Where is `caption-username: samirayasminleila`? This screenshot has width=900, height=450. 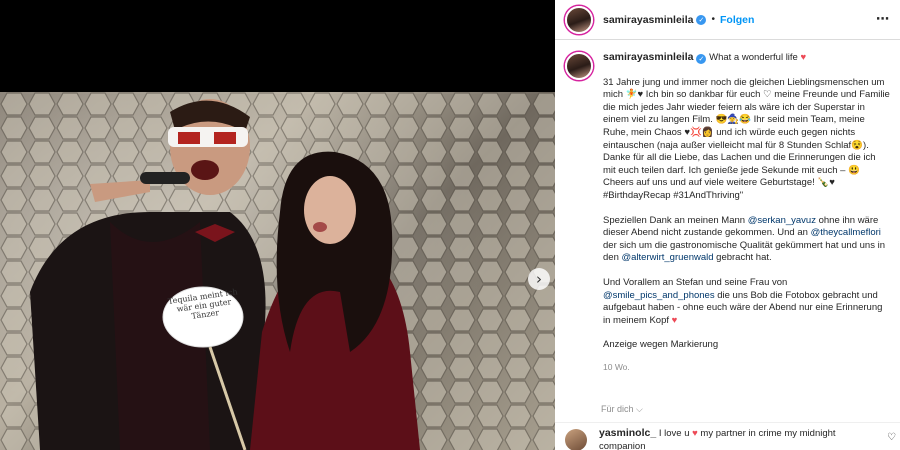 caption-username: samirayasminleila is located at coordinates (648, 57).